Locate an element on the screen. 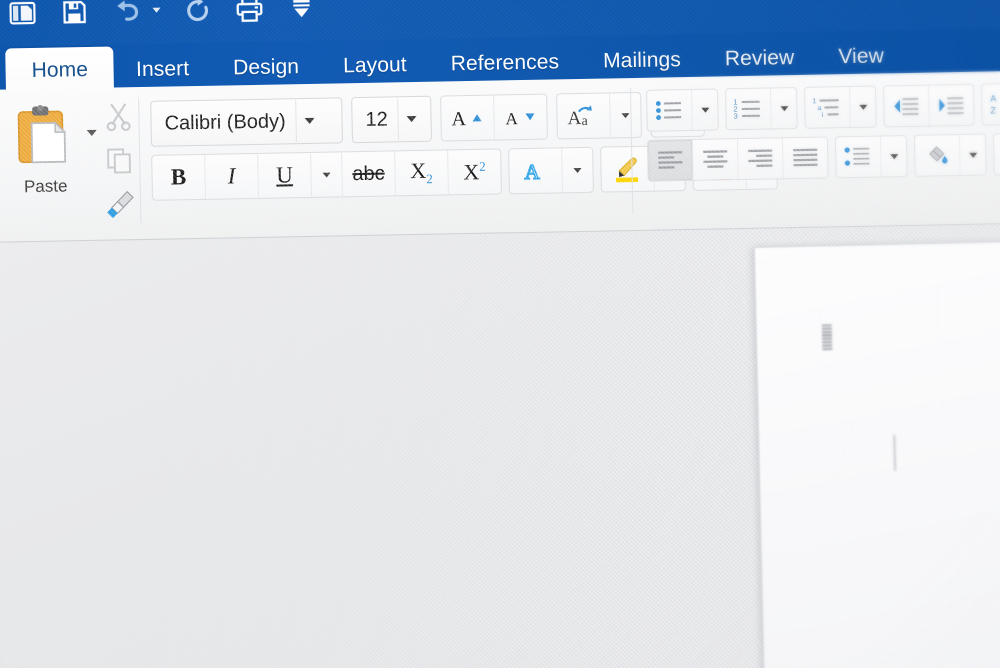 The height and width of the screenshot is (668, 1000). italic-button: I is located at coordinates (232, 176).